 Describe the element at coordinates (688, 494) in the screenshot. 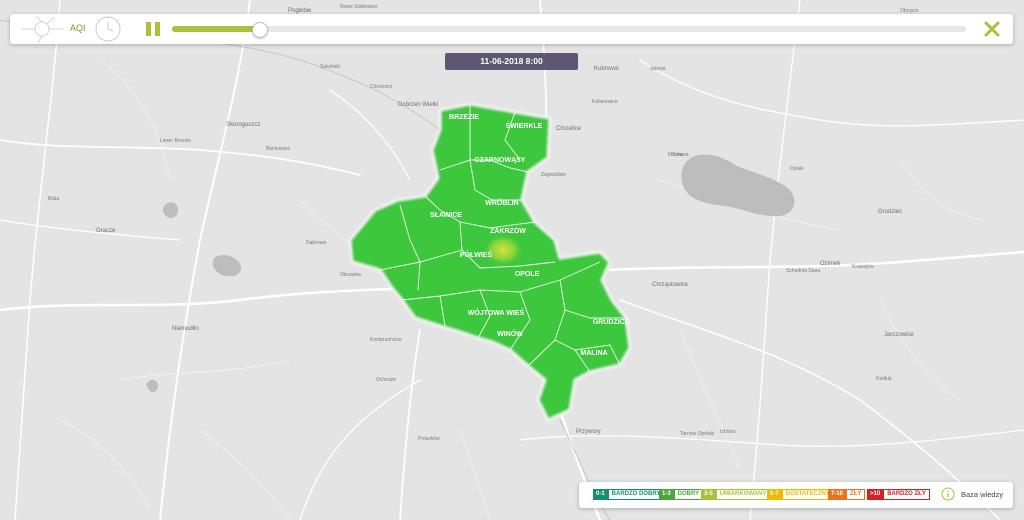

I see `legend-label: DOBRY` at that location.